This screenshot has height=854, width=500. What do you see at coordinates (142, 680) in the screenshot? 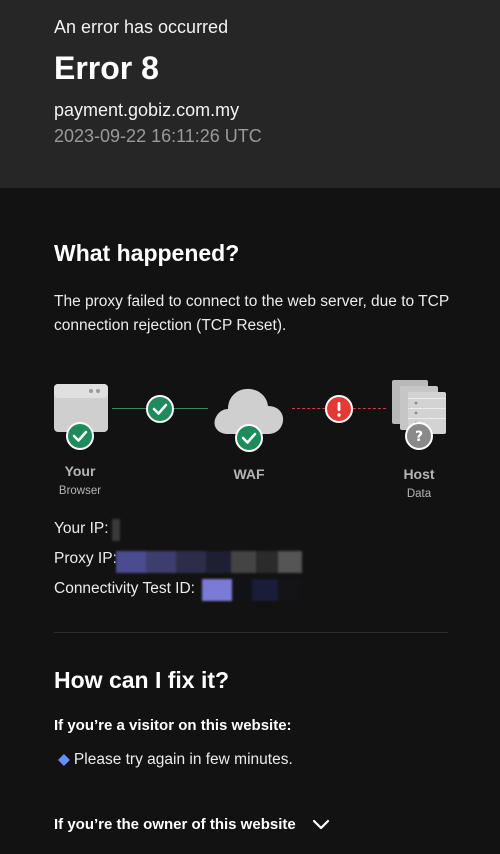
I see `how-to-fix-title: How can I fix it?` at bounding box center [142, 680].